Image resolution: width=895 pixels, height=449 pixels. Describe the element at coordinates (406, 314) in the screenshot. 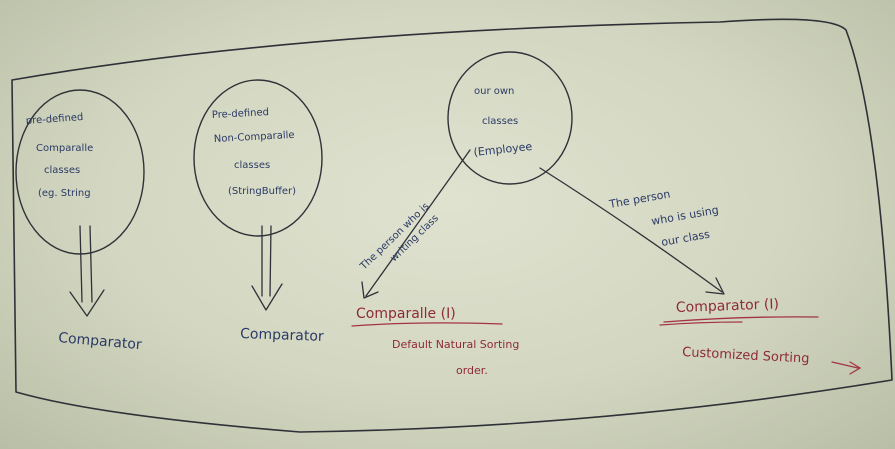

I see `comparable-interface-label: Comparalle (I)` at that location.